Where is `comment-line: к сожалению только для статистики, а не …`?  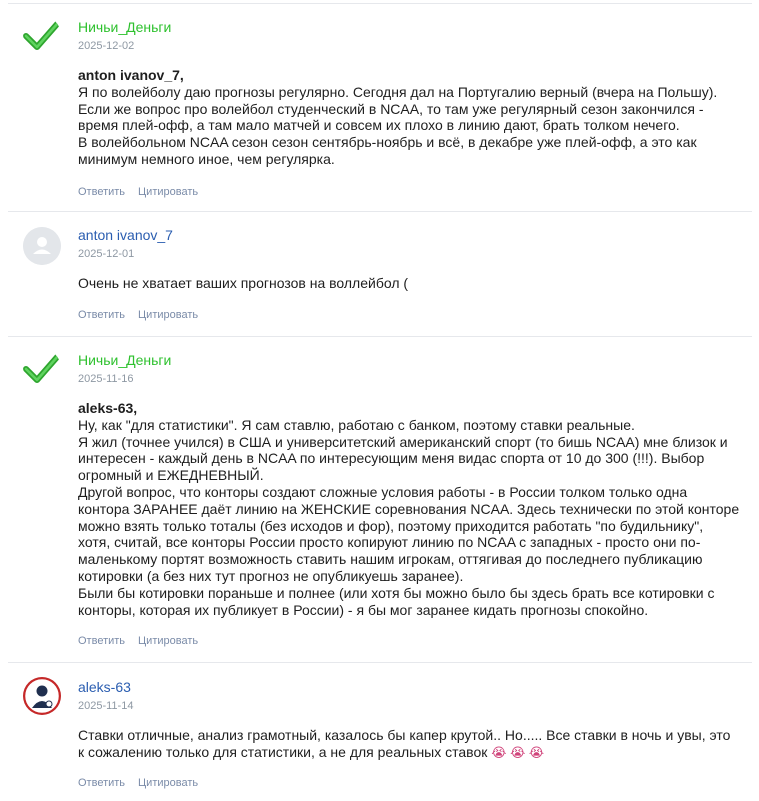 comment-line: к сожалению только для статистики, а не … is located at coordinates (413, 753).